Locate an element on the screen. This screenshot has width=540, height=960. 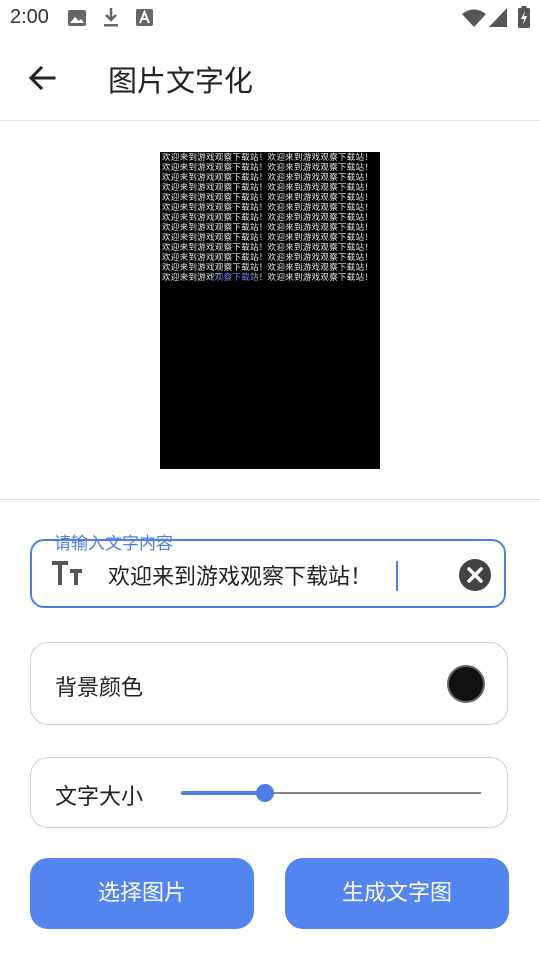
preview-figure-shadow is located at coordinates (270, 402).